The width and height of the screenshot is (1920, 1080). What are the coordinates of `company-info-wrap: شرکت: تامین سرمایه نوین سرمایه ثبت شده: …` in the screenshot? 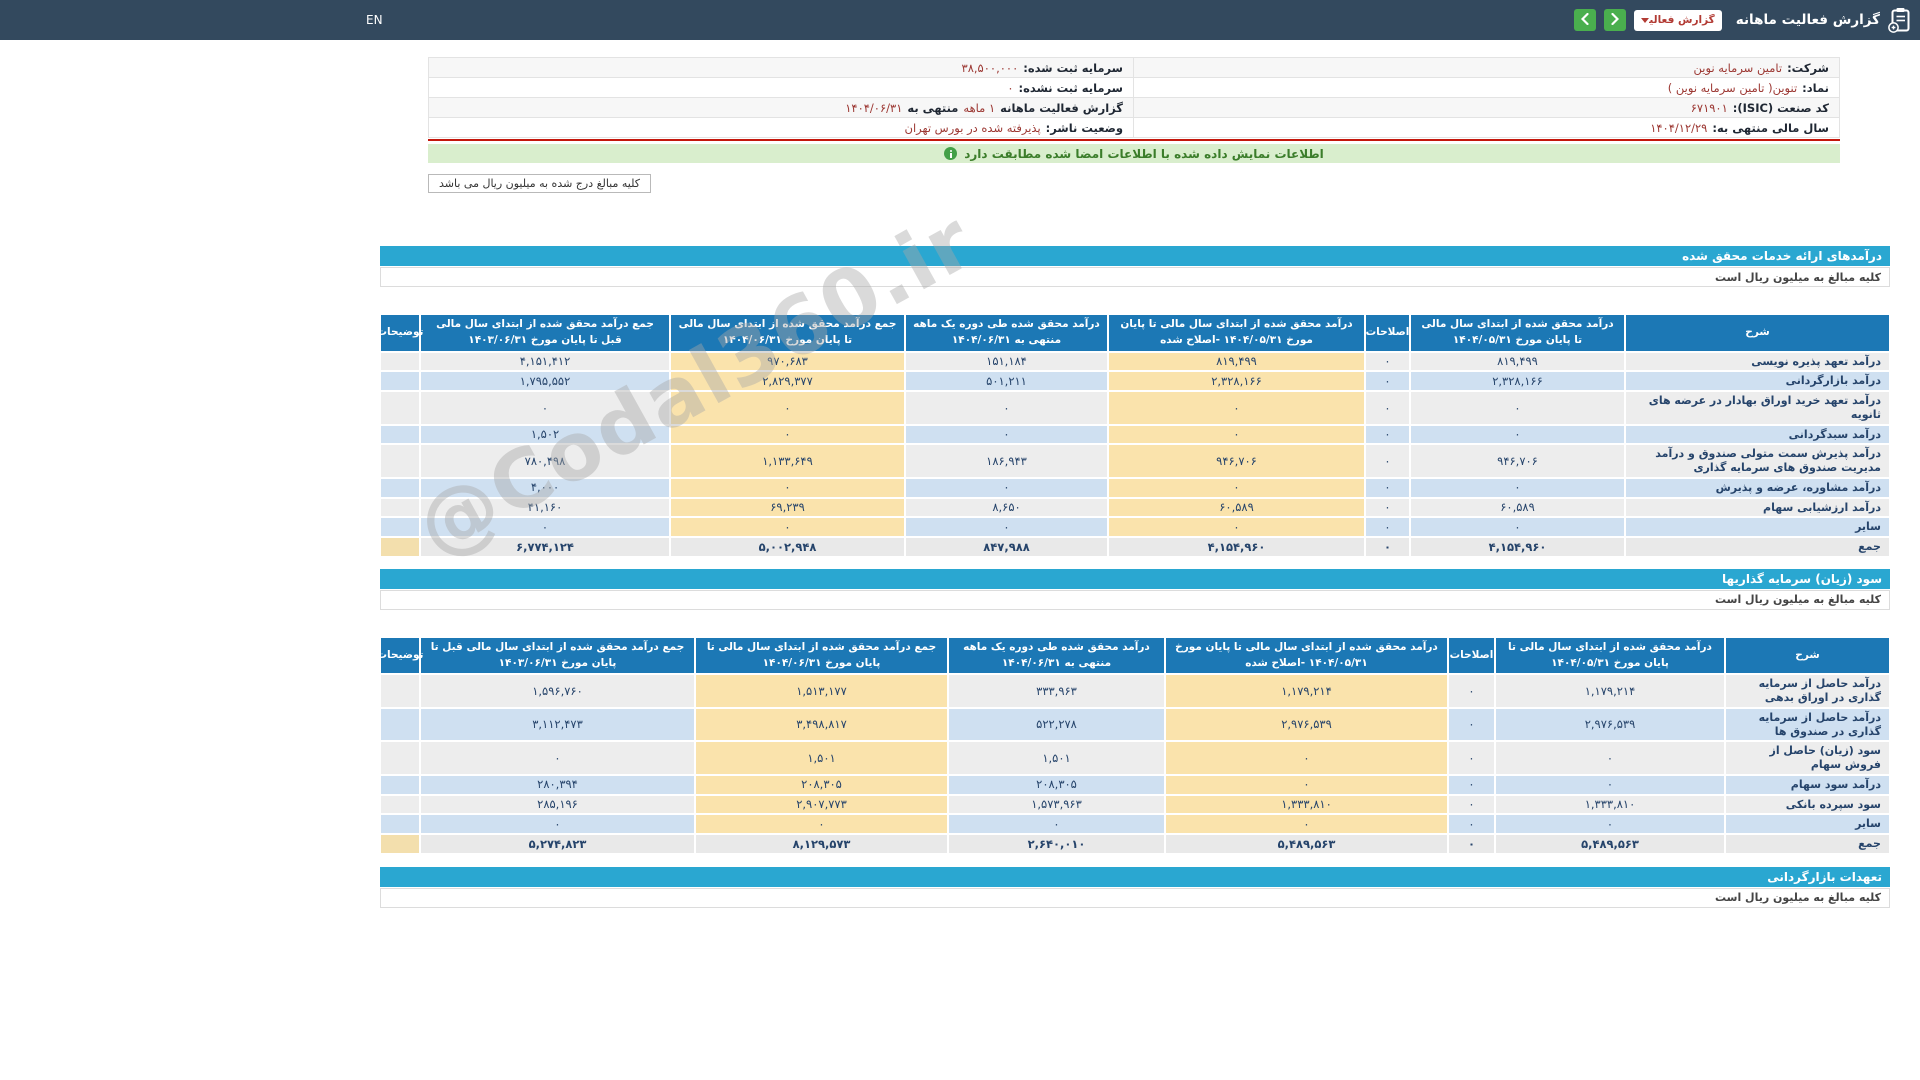 It's located at (1134, 125).